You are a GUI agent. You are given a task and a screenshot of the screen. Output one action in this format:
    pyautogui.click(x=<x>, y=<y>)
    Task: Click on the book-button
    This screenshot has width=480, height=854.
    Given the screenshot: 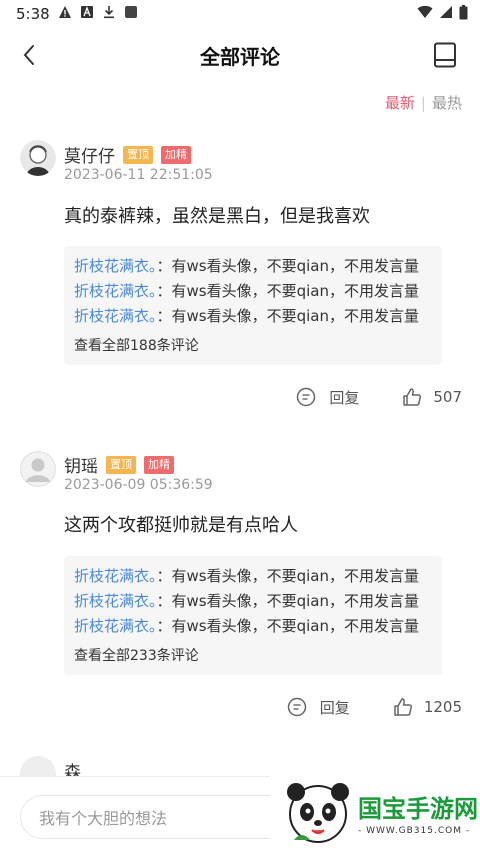 What is the action you would take?
    pyautogui.click(x=445, y=55)
    